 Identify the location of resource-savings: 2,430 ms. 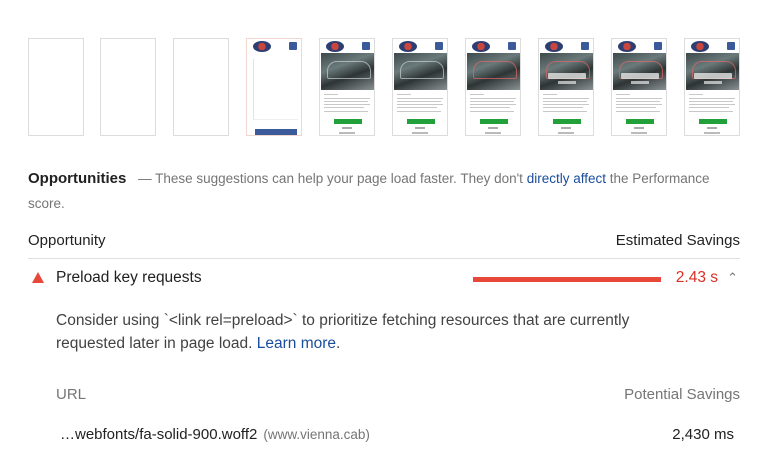
(703, 434).